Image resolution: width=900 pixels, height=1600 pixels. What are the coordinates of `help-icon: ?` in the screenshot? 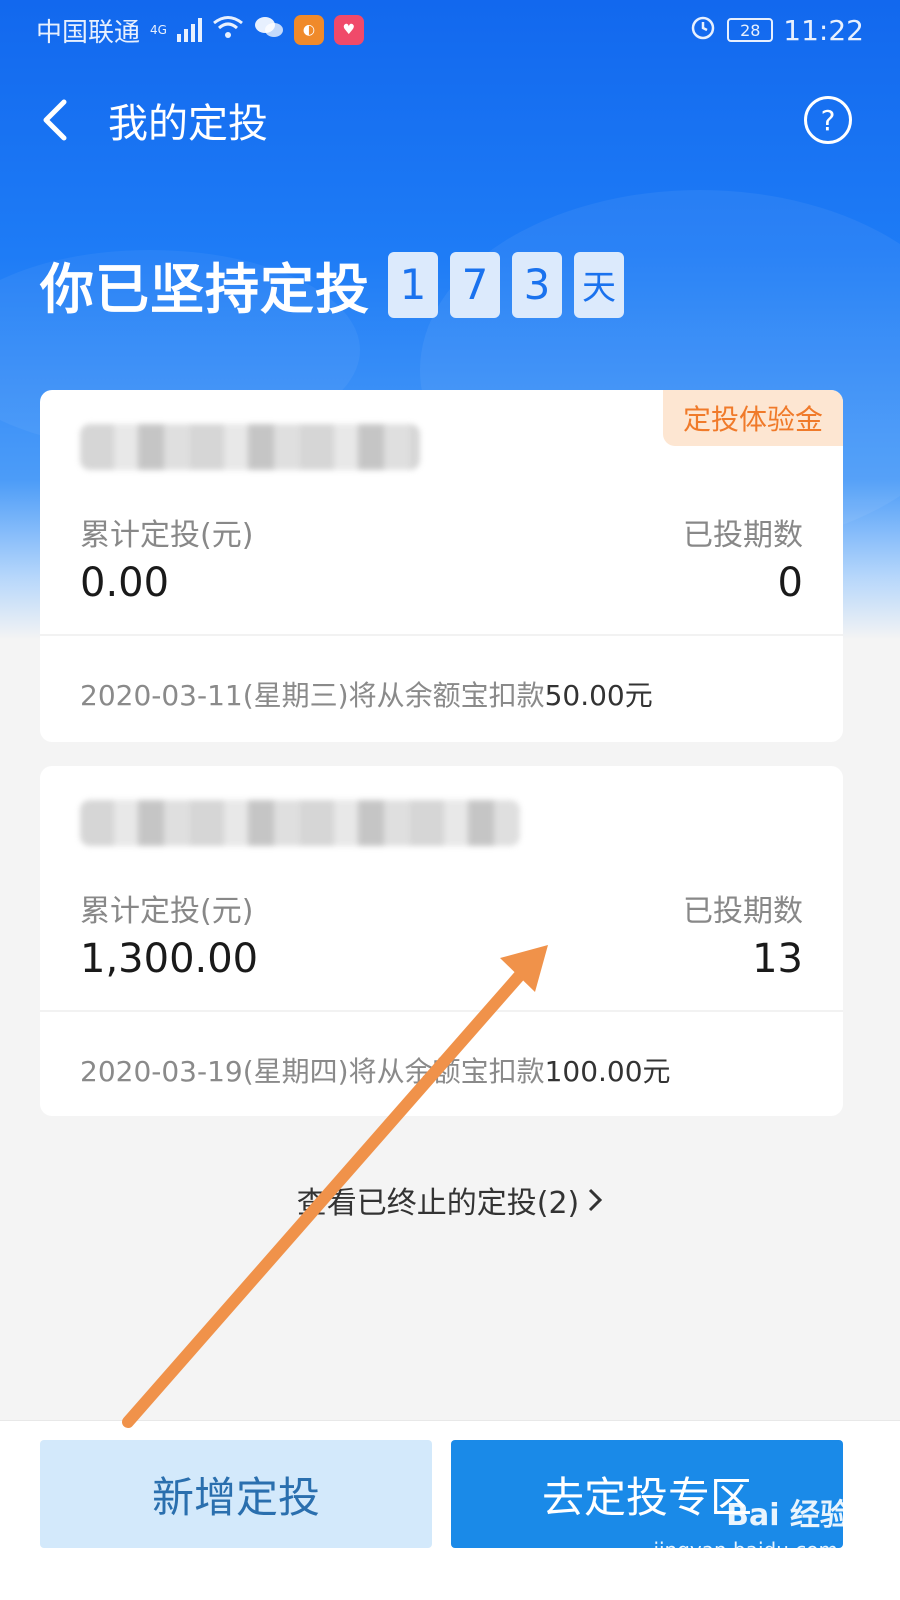 It's located at (828, 120).